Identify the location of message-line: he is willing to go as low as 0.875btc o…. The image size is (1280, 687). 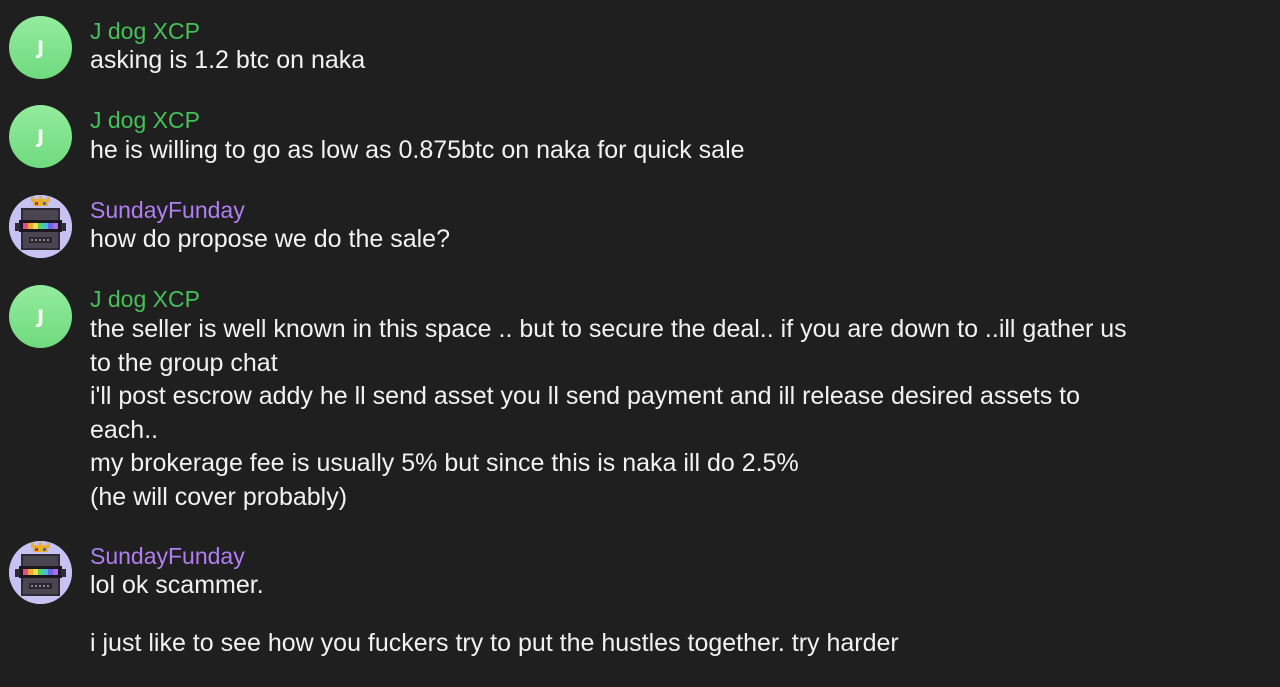
(417, 150).